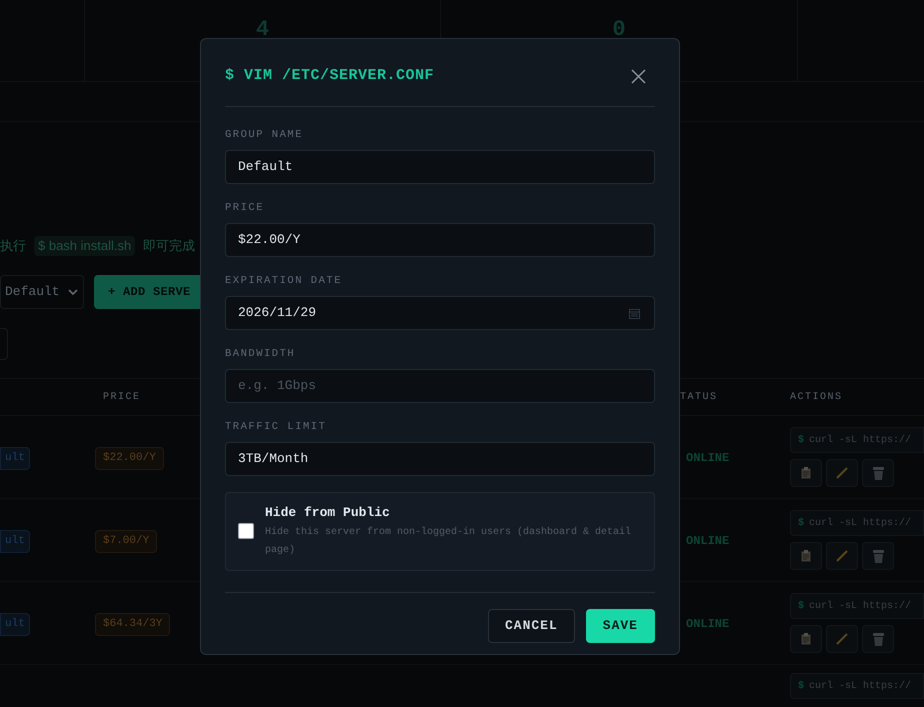 Image resolution: width=924 pixels, height=707 pixels. I want to click on chevron-down-icon, so click(73, 292).